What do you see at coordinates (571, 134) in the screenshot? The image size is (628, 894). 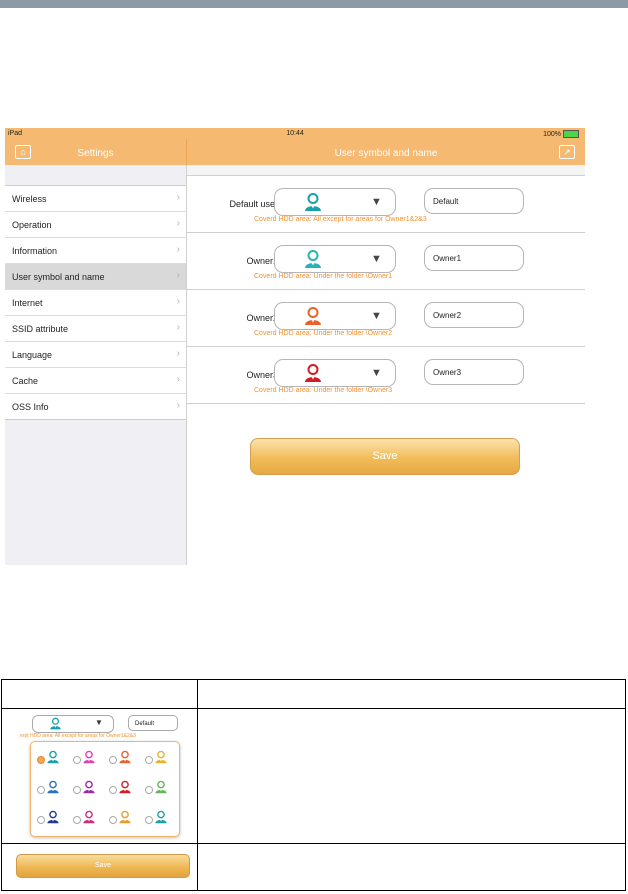 I see `battery-icon` at bounding box center [571, 134].